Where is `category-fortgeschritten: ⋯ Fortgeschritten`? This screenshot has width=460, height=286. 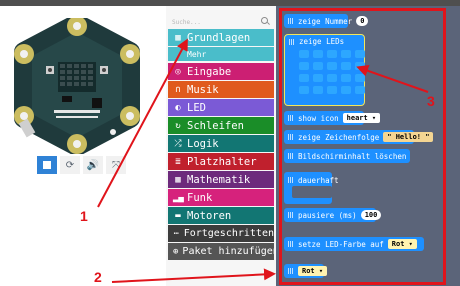 category-fortgeschritten: ⋯ Fortgeschritten is located at coordinates (221, 233).